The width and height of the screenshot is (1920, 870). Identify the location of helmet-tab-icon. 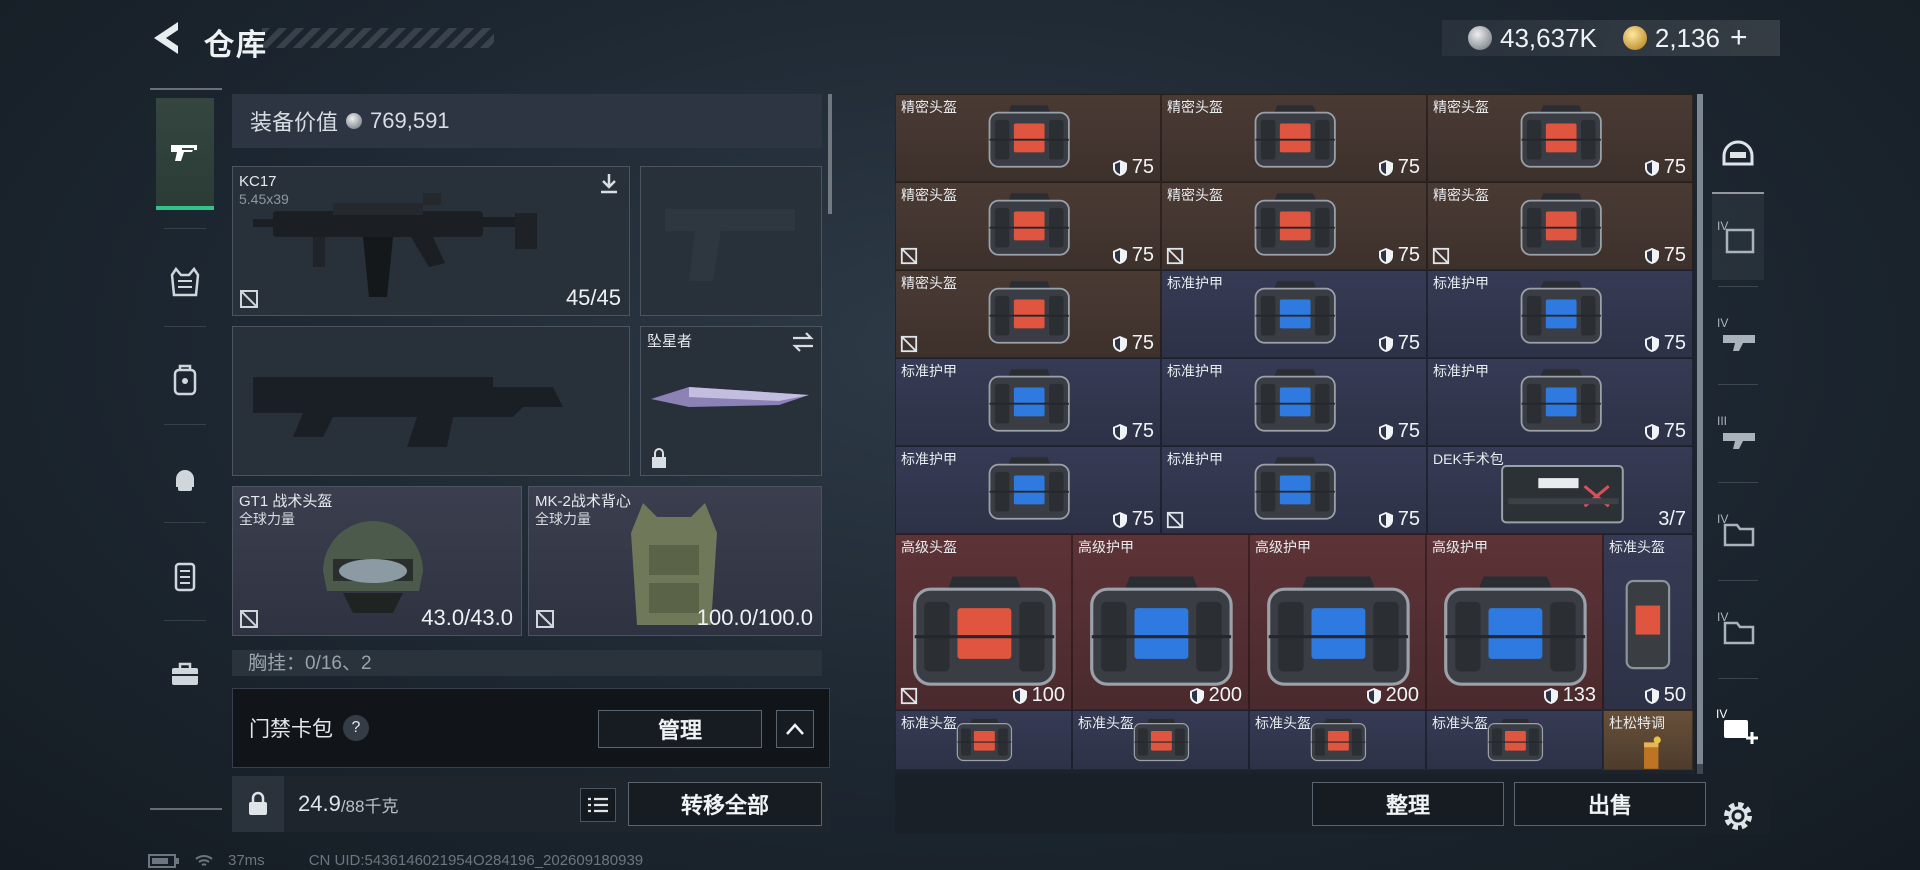
(1738, 153).